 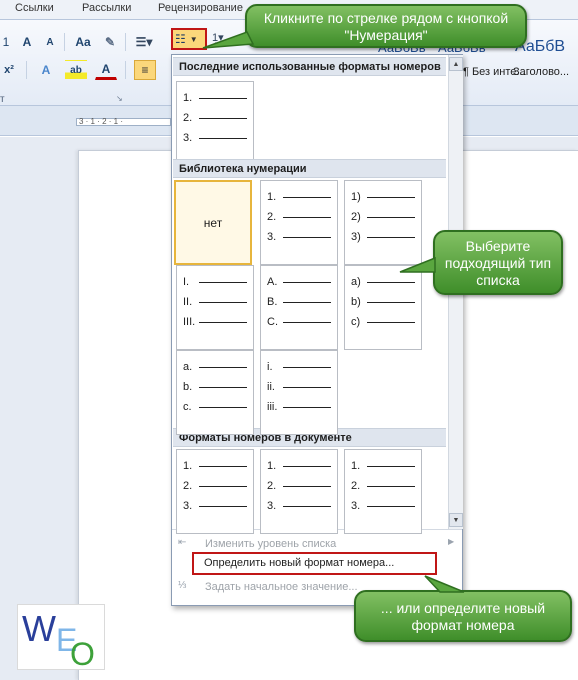 What do you see at coordinates (123, 121) in the screenshot?
I see `ruler-strip: 3 · 1 · 2 · 1 ·` at bounding box center [123, 121].